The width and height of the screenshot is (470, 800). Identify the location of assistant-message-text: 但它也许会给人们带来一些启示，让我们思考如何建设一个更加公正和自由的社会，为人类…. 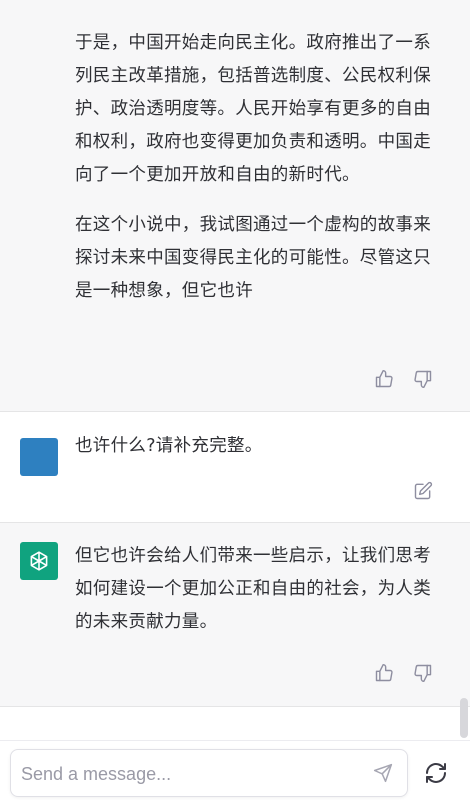
(253, 589).